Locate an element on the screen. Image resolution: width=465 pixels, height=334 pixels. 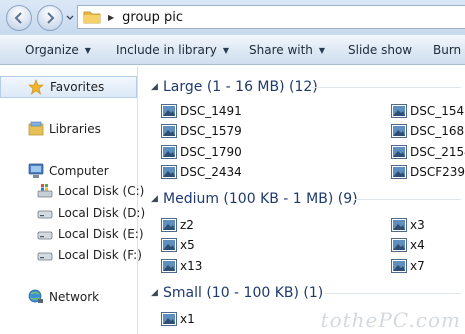
address-bar-area: ▶ group pic is located at coordinates (232, 17).